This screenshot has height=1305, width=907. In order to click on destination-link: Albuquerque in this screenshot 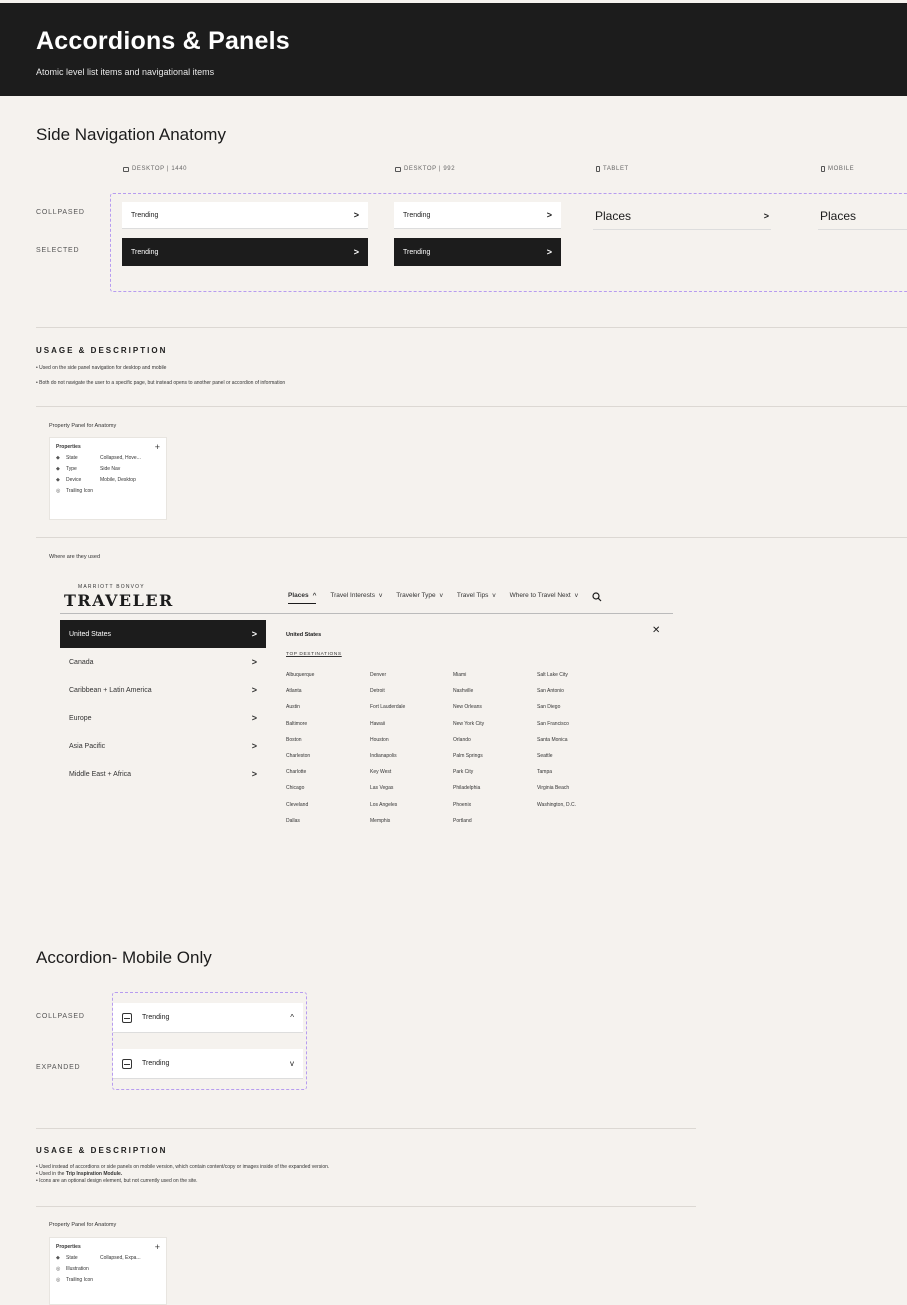, I will do `click(300, 680)`.